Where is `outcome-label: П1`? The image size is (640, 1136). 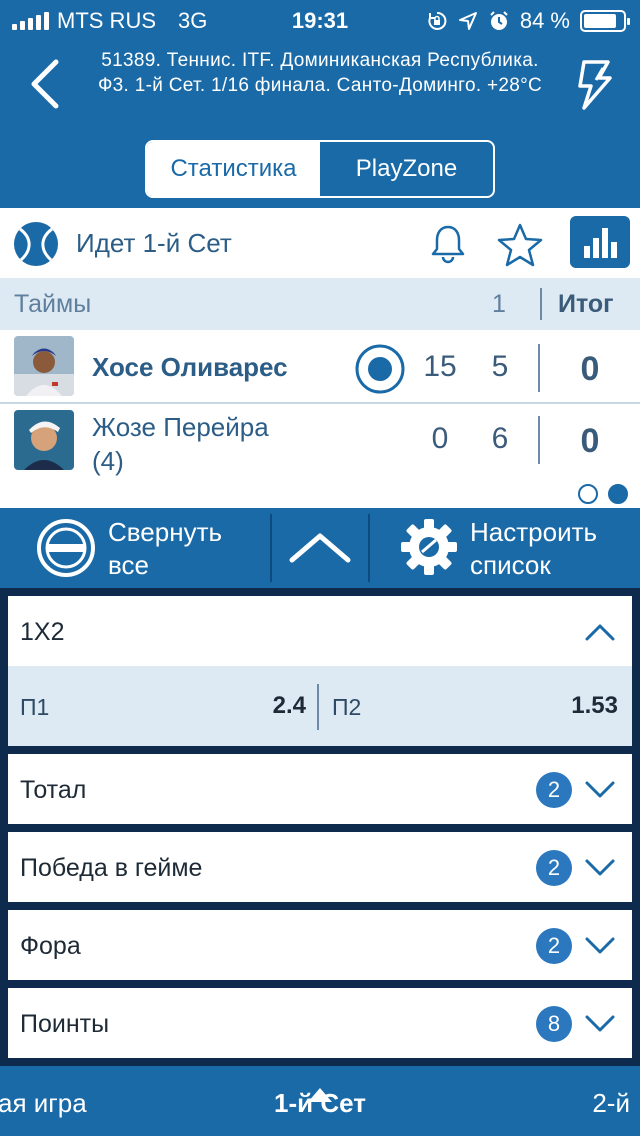
outcome-label: П1 is located at coordinates (35, 707).